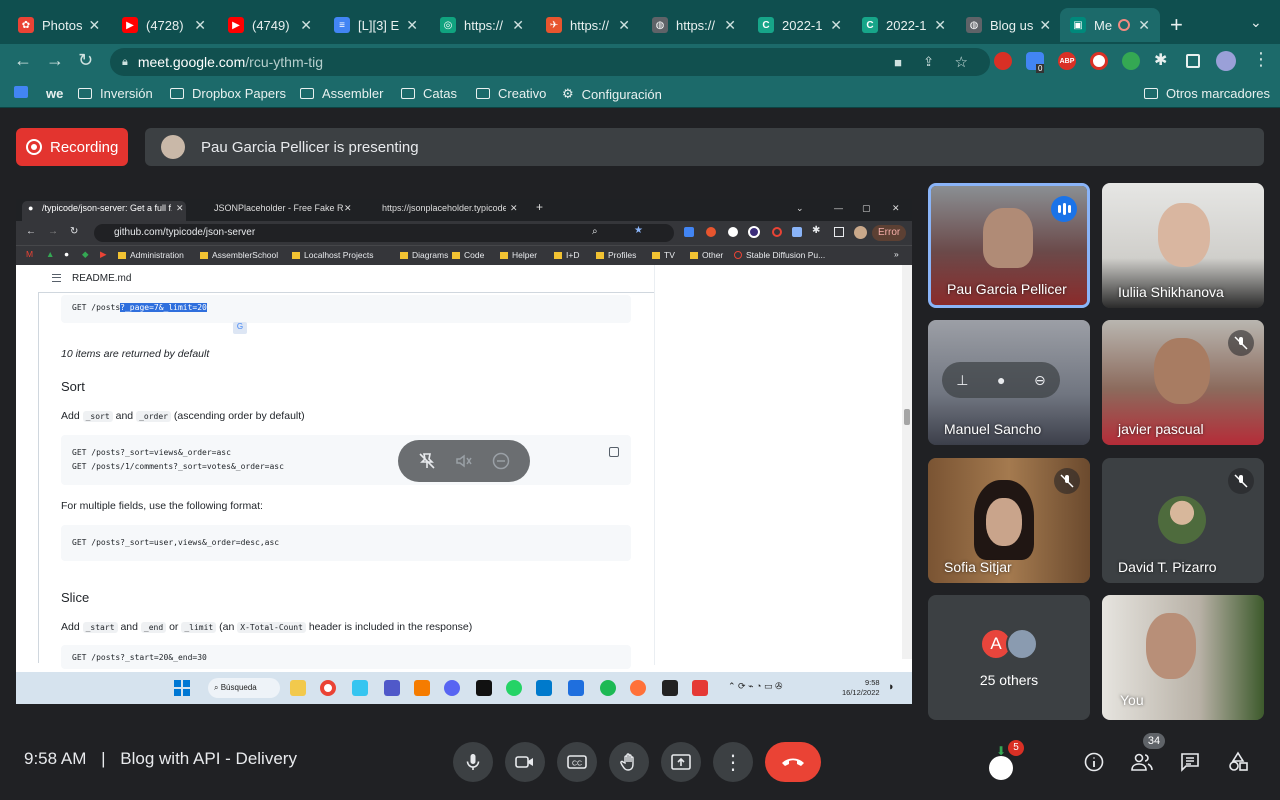 This screenshot has height=800, width=1280. I want to click on github-icon: ●, so click(31, 208).